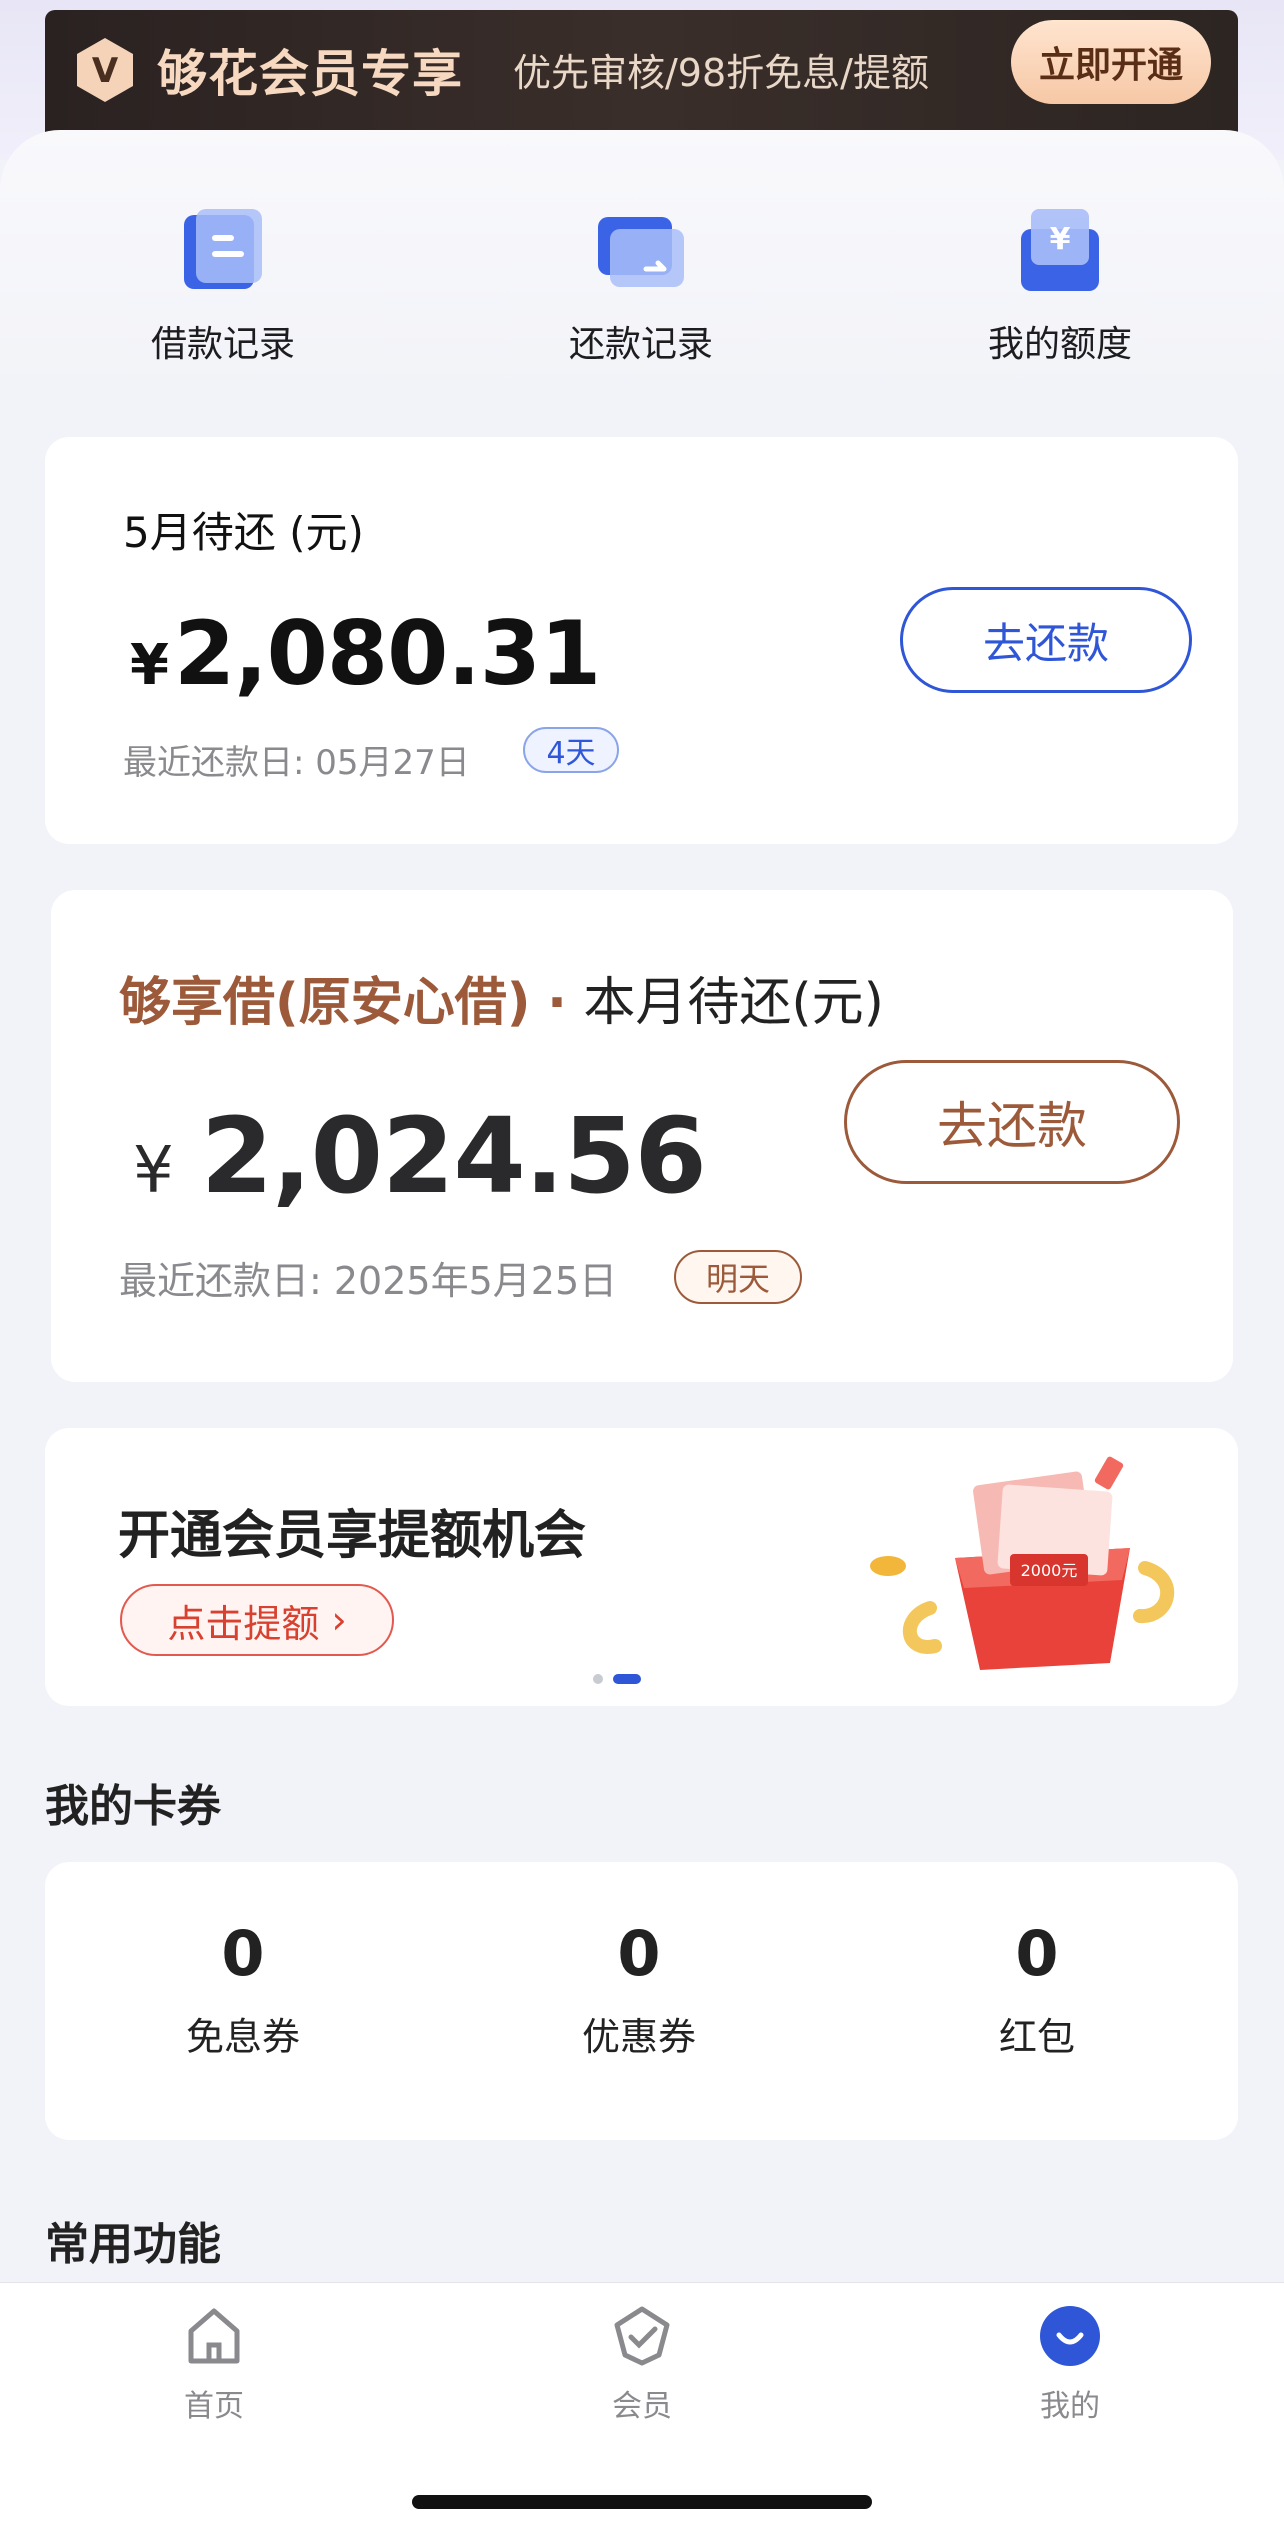 Image resolution: width=1284 pixels, height=2532 pixels. I want to click on banner-title: 够花会员专享, so click(310, 74).